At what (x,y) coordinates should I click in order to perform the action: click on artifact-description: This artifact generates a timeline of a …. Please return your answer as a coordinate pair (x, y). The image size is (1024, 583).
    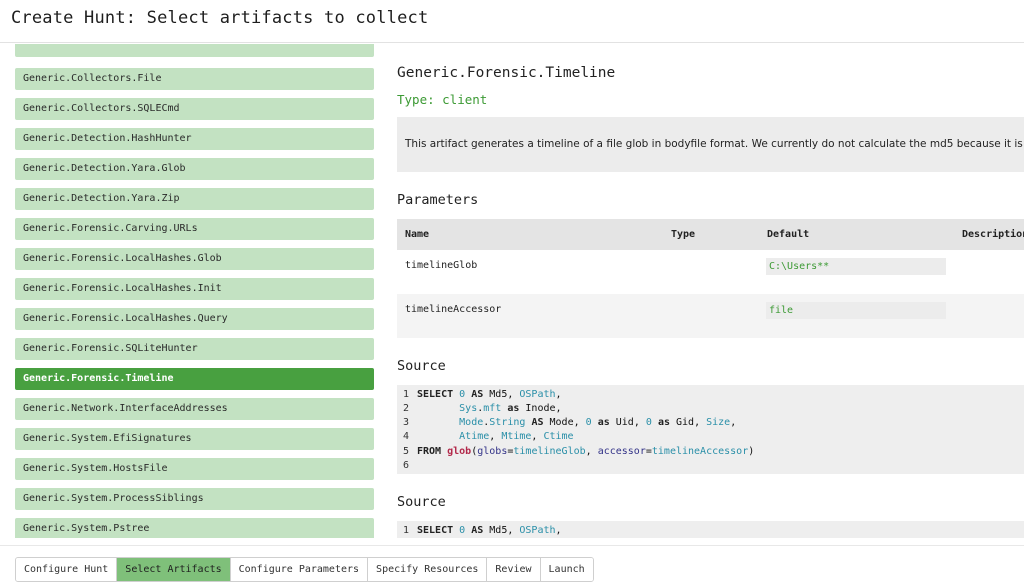
    Looking at the image, I should click on (710, 144).